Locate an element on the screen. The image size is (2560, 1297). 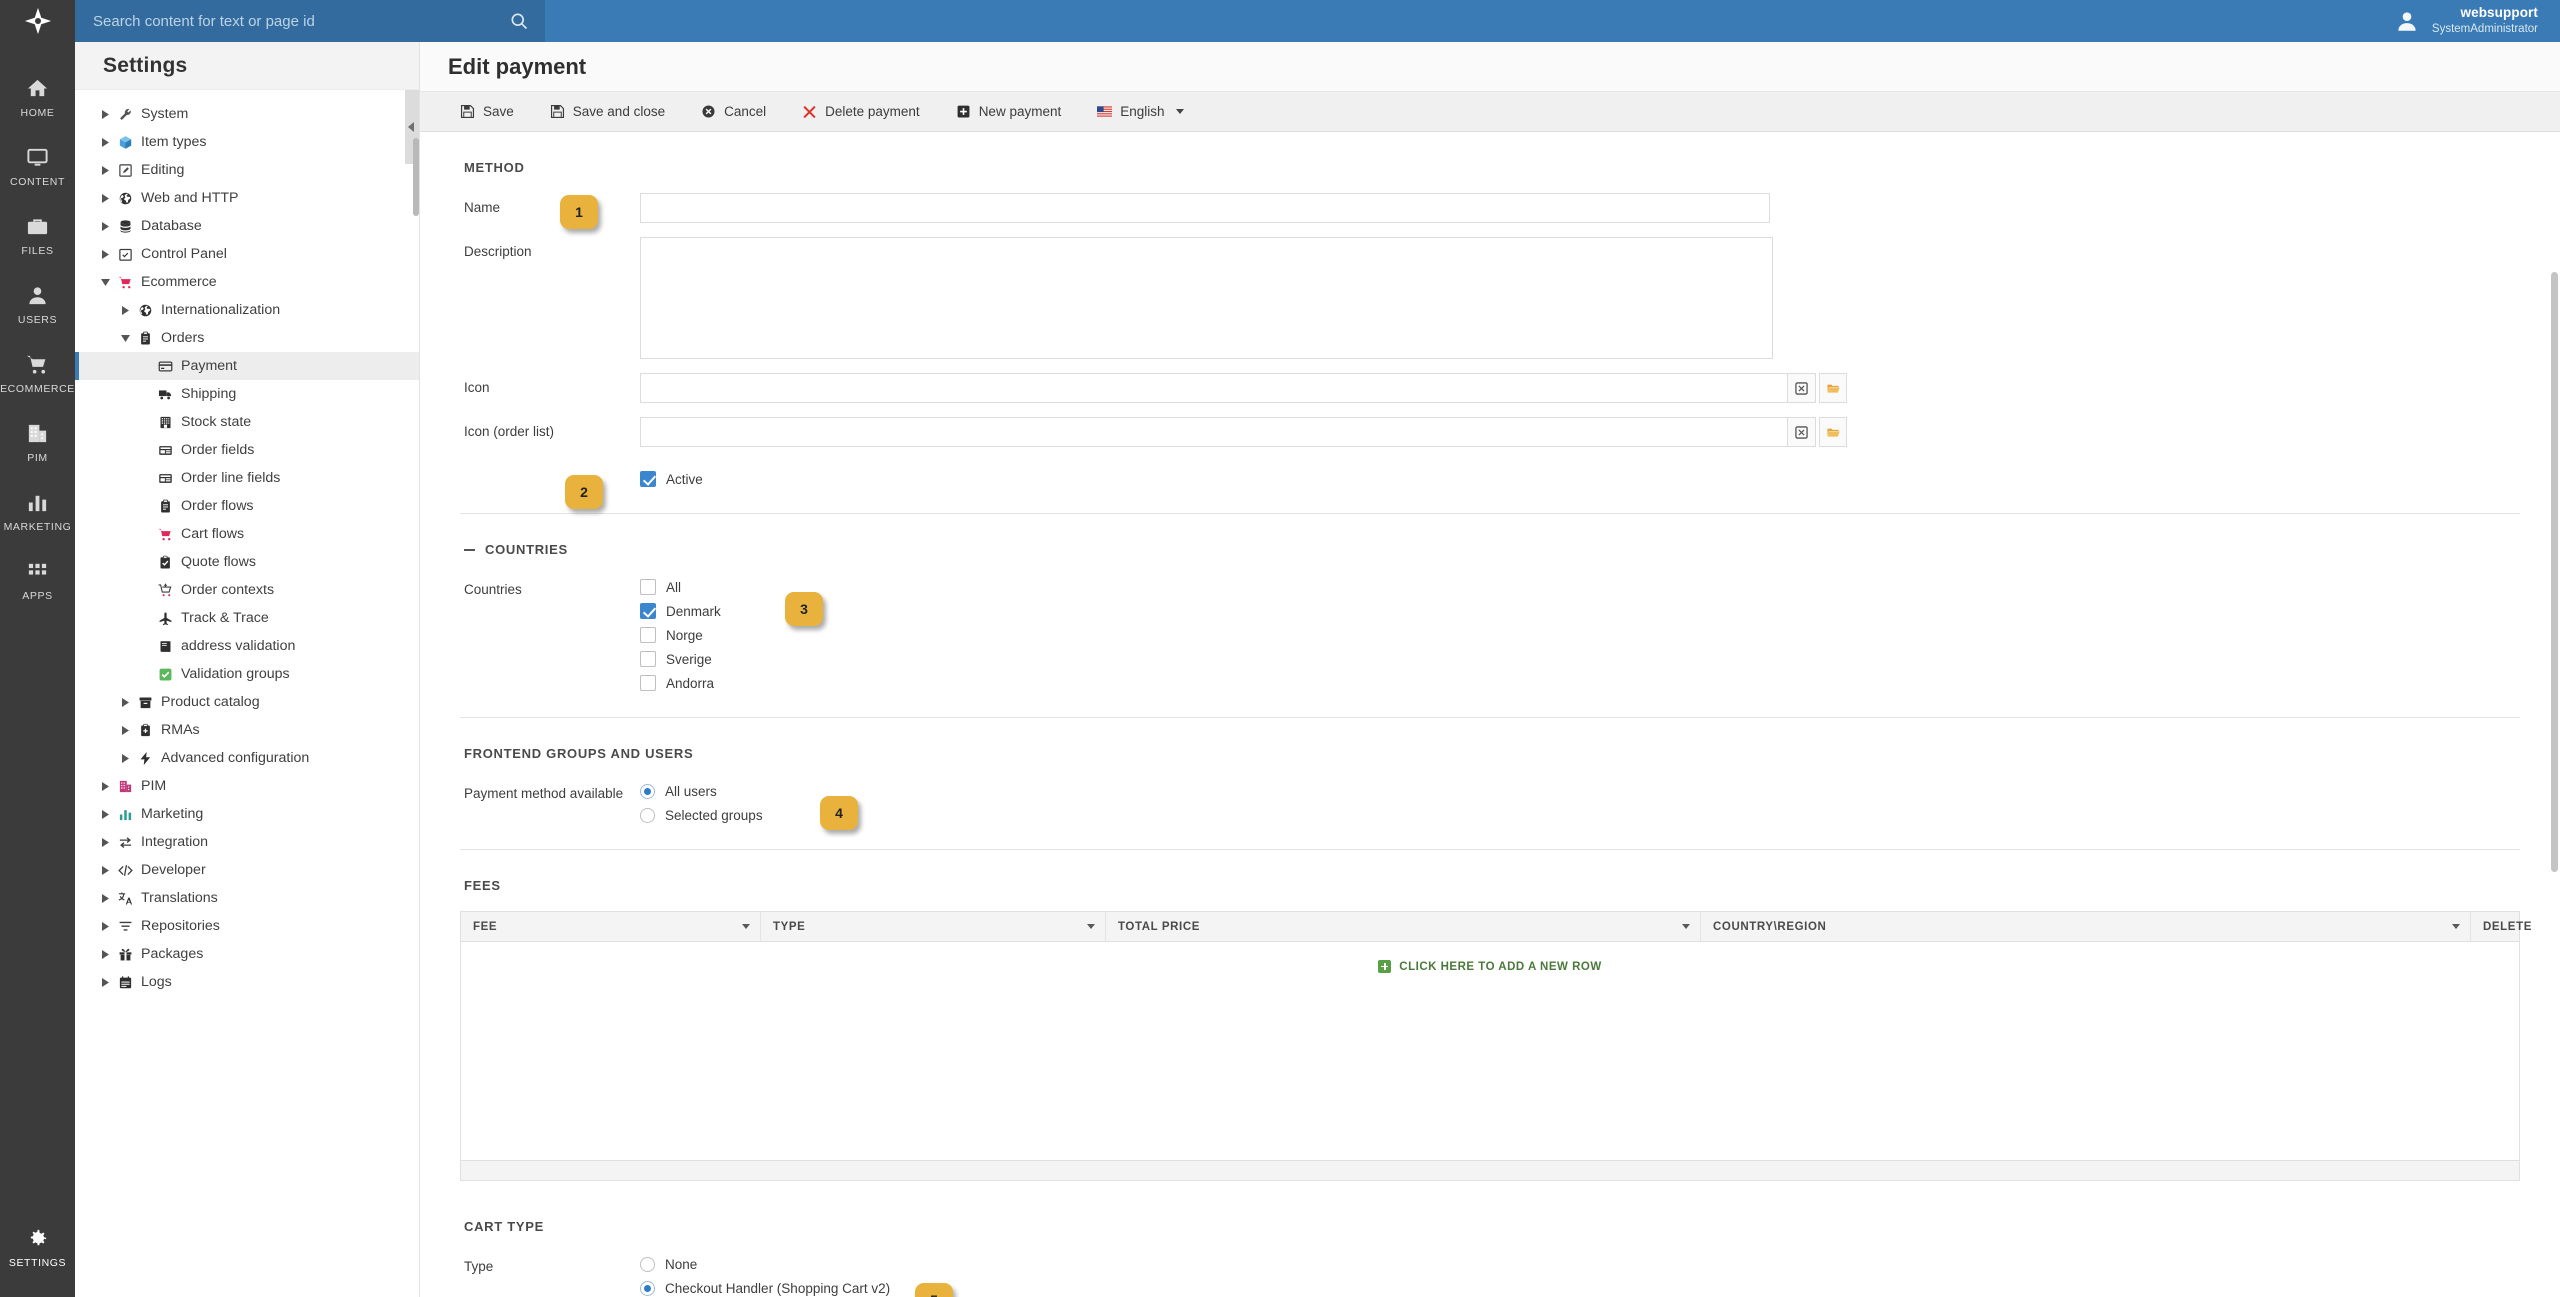
cart-type-option-checkout-handler-shopping-cart-v2: Checkout Handler (Shopping Cart v2) is located at coordinates (765, 1286).